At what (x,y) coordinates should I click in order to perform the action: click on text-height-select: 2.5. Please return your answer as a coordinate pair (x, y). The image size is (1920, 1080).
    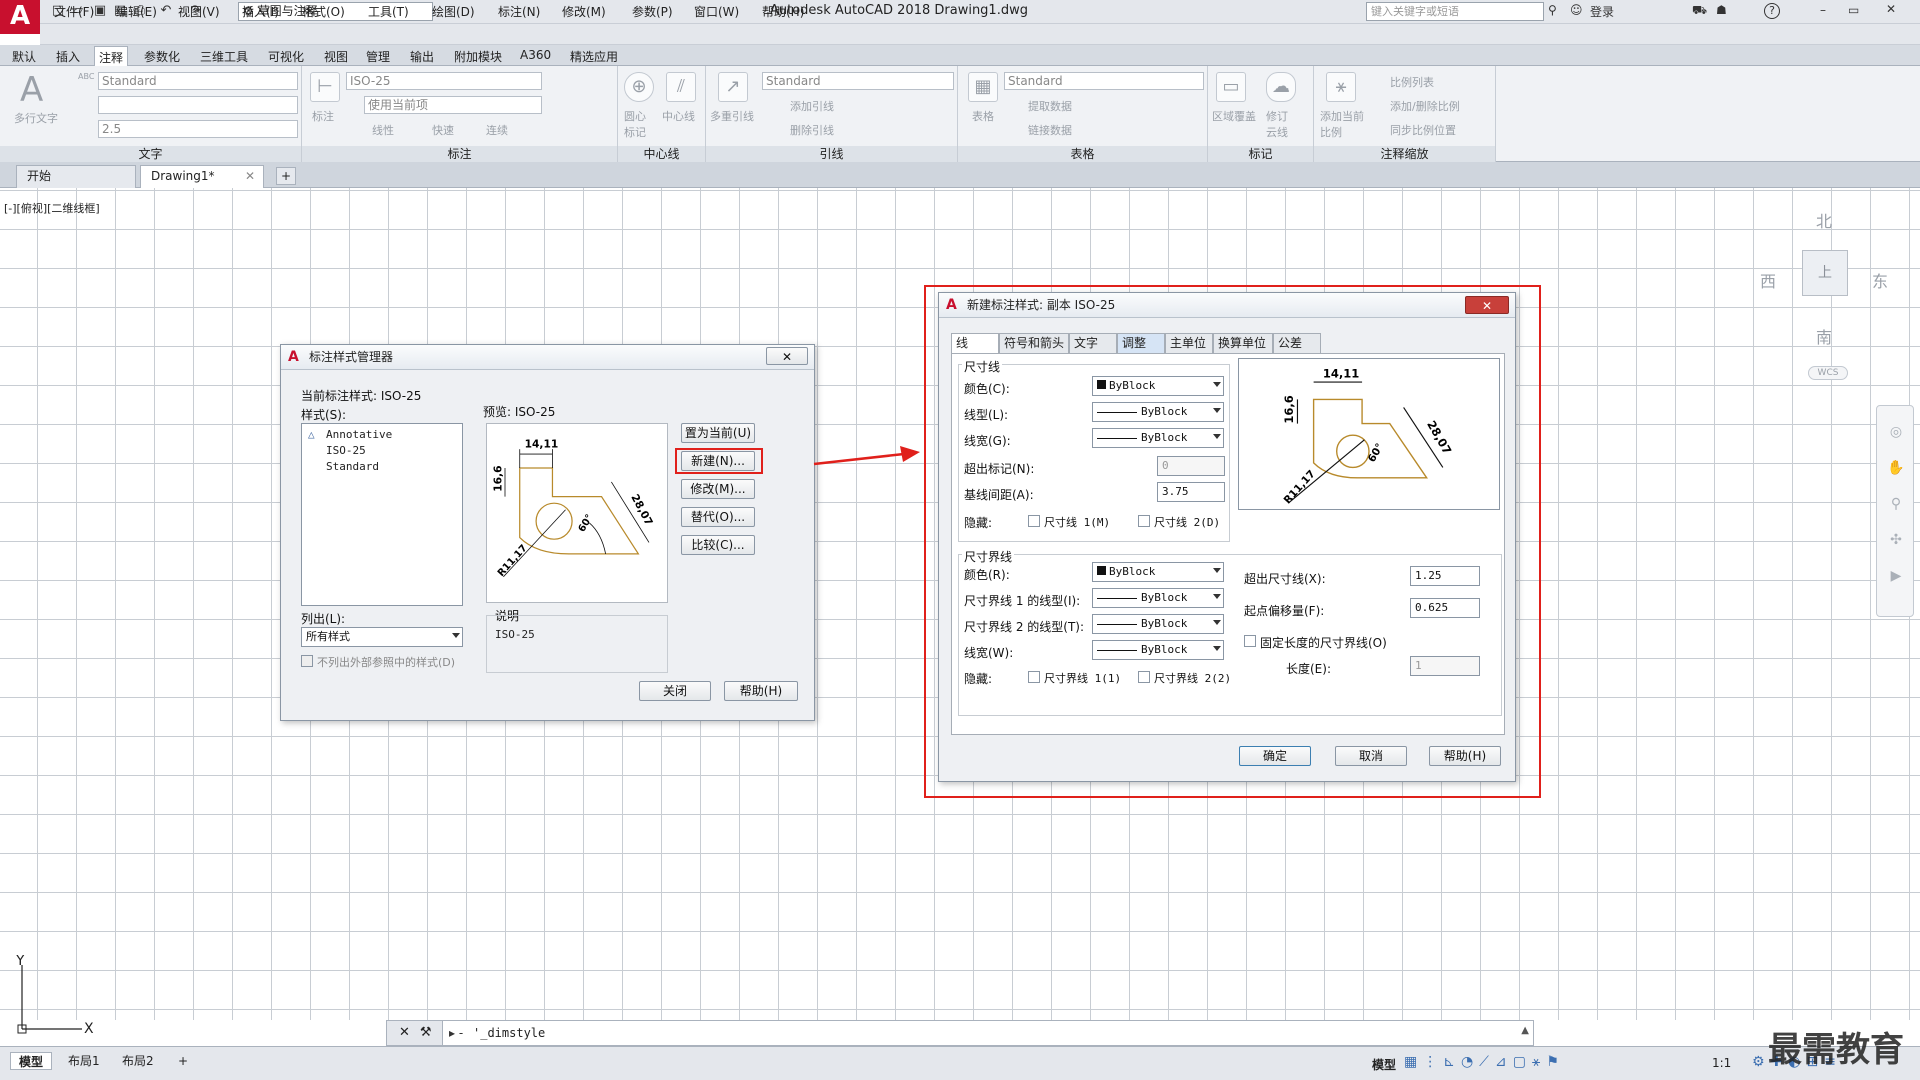
    Looking at the image, I should click on (198, 129).